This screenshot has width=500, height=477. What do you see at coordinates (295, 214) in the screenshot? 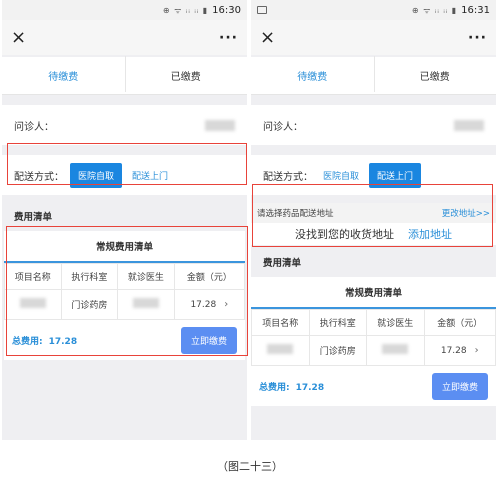
I see `address-prompt: 请选择药品配送地址` at bounding box center [295, 214].